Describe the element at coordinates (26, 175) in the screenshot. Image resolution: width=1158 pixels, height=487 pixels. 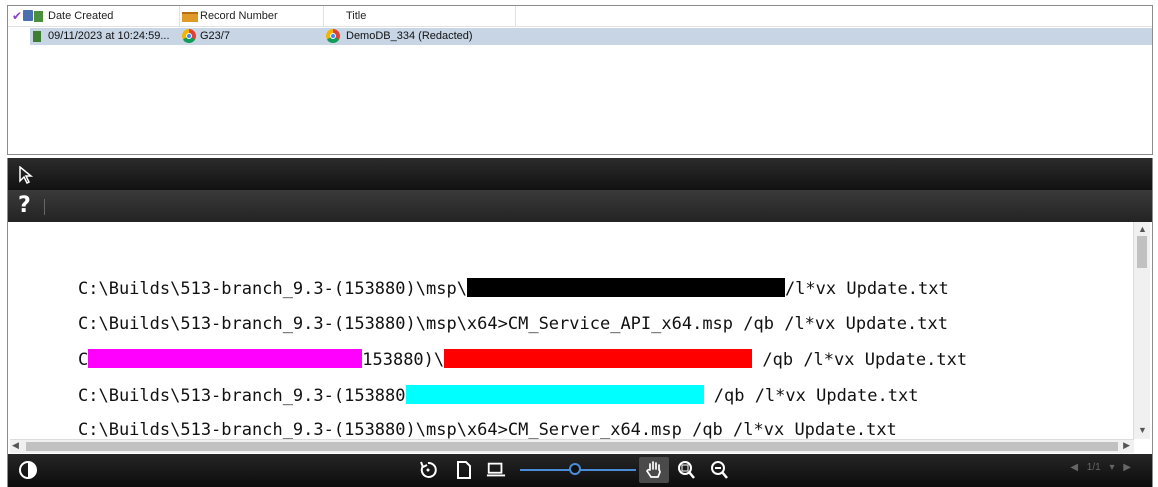
I see `pointer-icon` at that location.